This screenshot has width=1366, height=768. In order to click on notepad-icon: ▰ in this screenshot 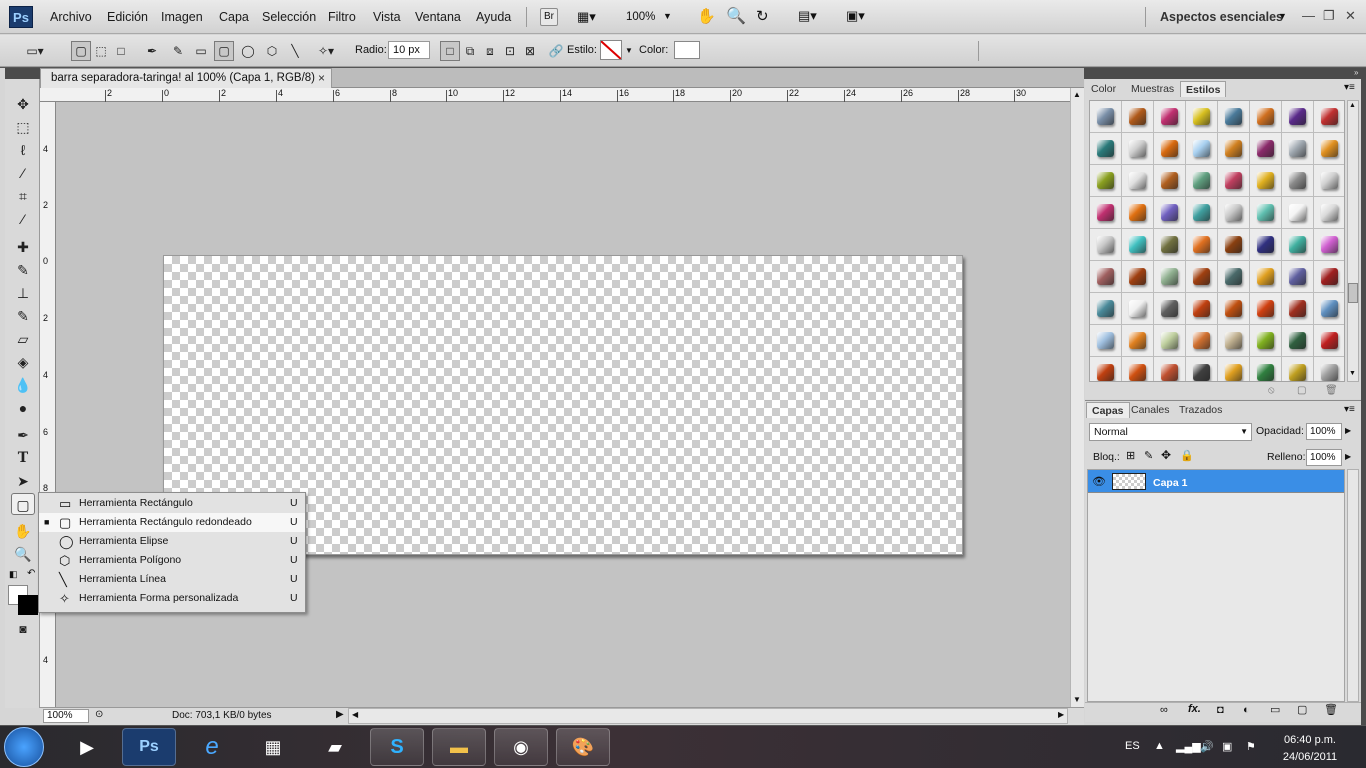, I will do `click(335, 747)`.